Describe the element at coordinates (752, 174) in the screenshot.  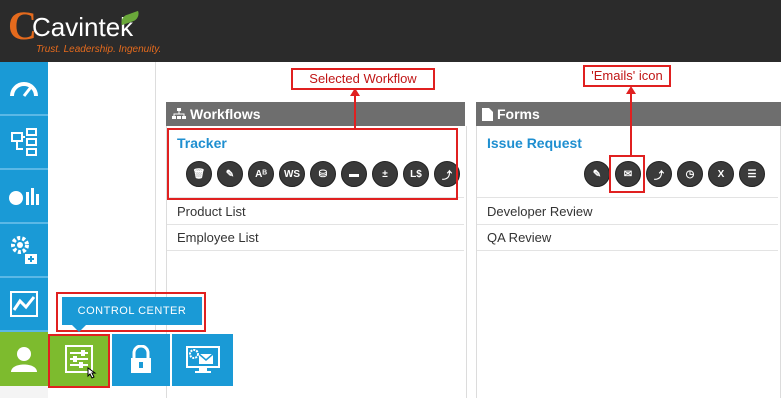
I see `forms-message-icon: ☰` at that location.